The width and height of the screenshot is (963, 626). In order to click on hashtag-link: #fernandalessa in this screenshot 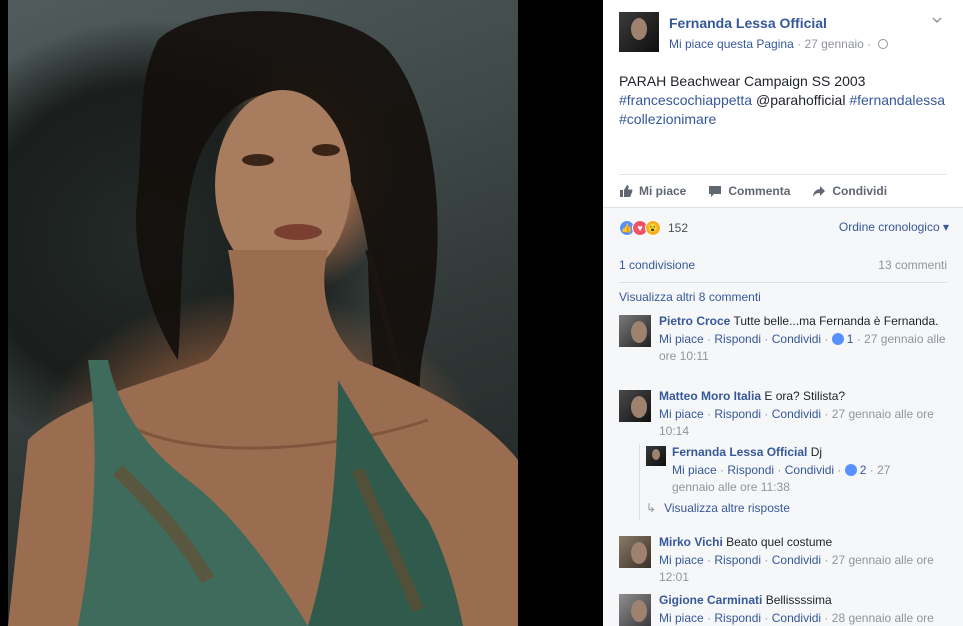, I will do `click(897, 100)`.